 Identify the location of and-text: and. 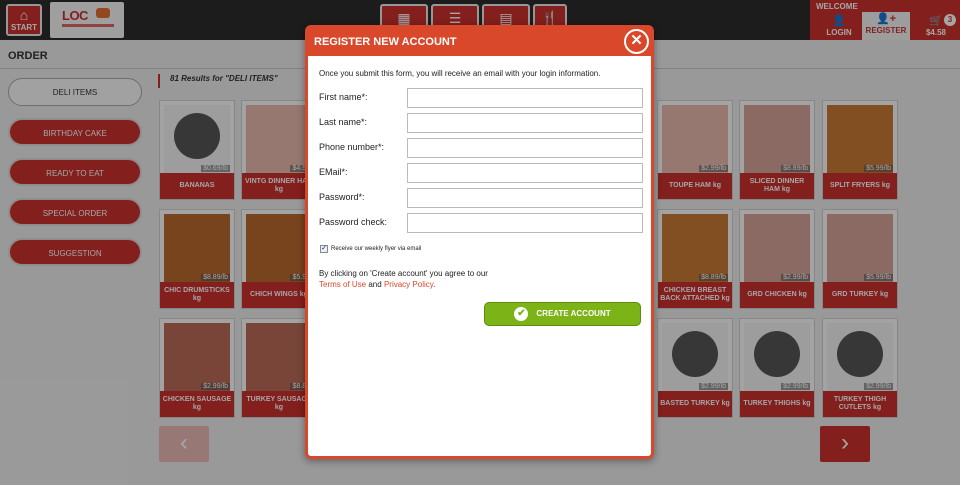
(375, 284).